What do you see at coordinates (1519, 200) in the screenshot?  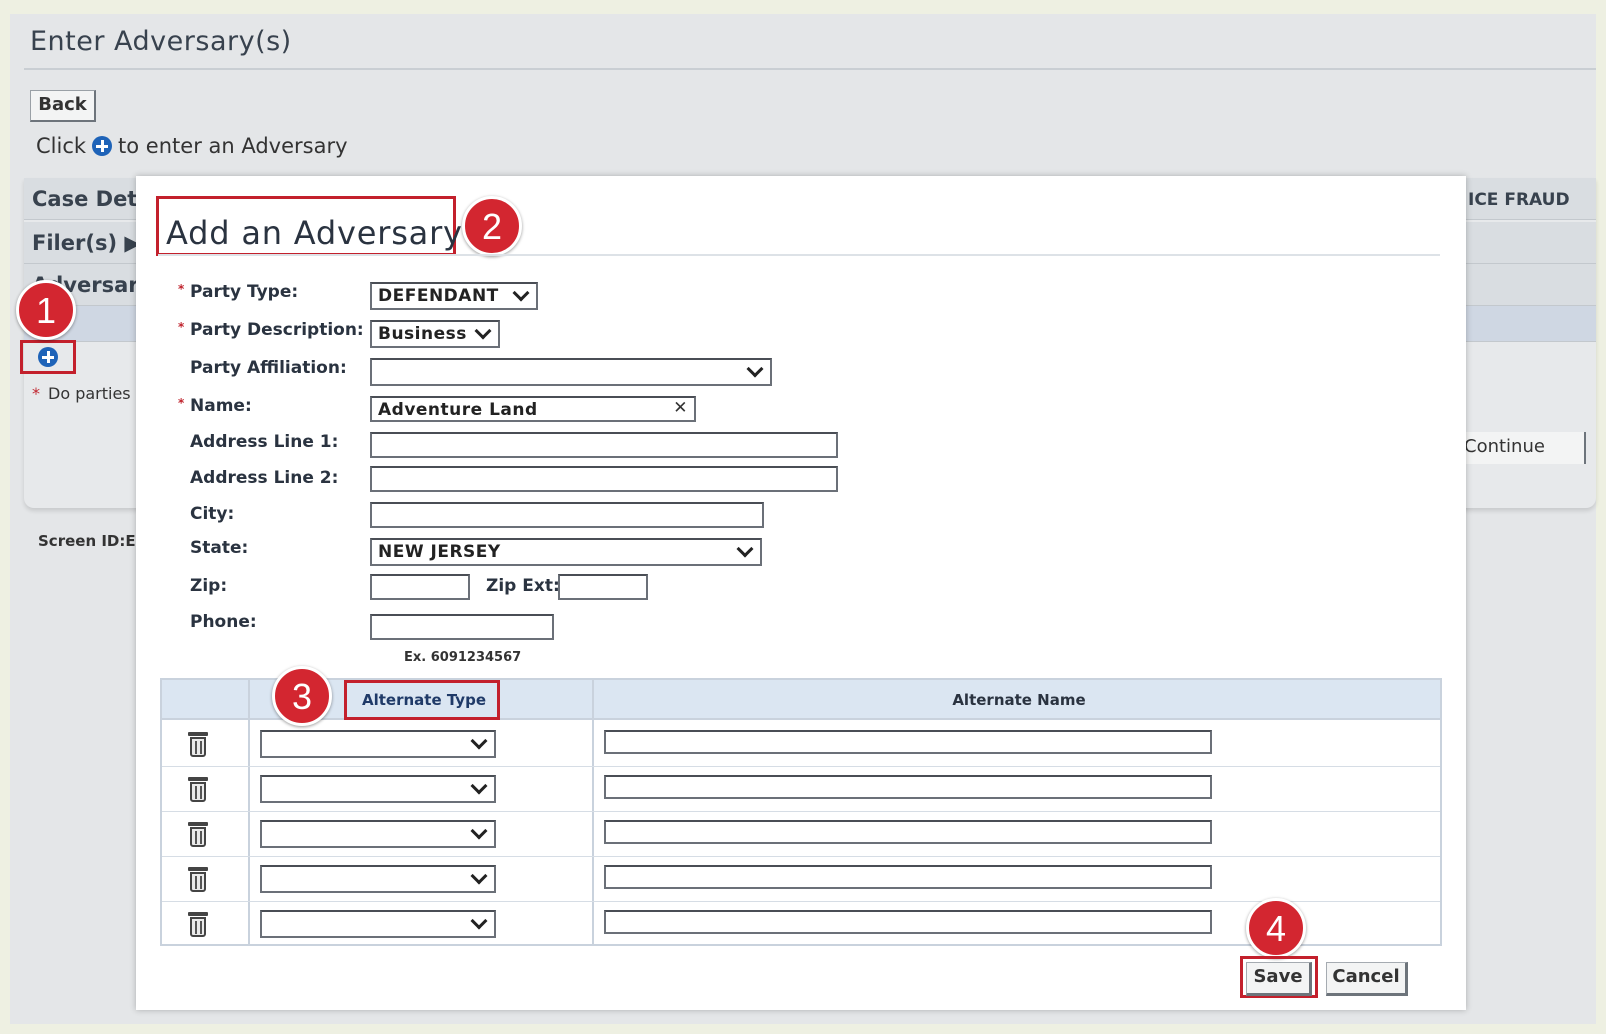 I see `case-type-text: ICE FRAUD` at bounding box center [1519, 200].